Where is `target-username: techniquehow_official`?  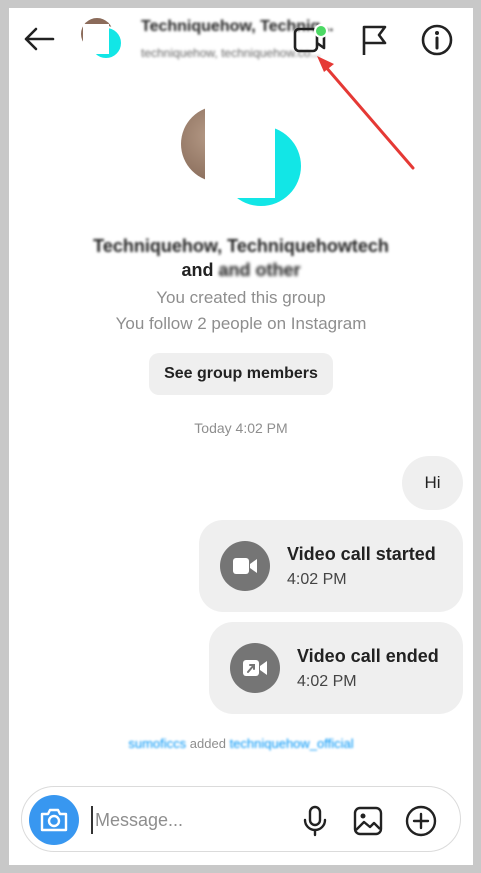 target-username: techniquehow_official is located at coordinates (292, 743).